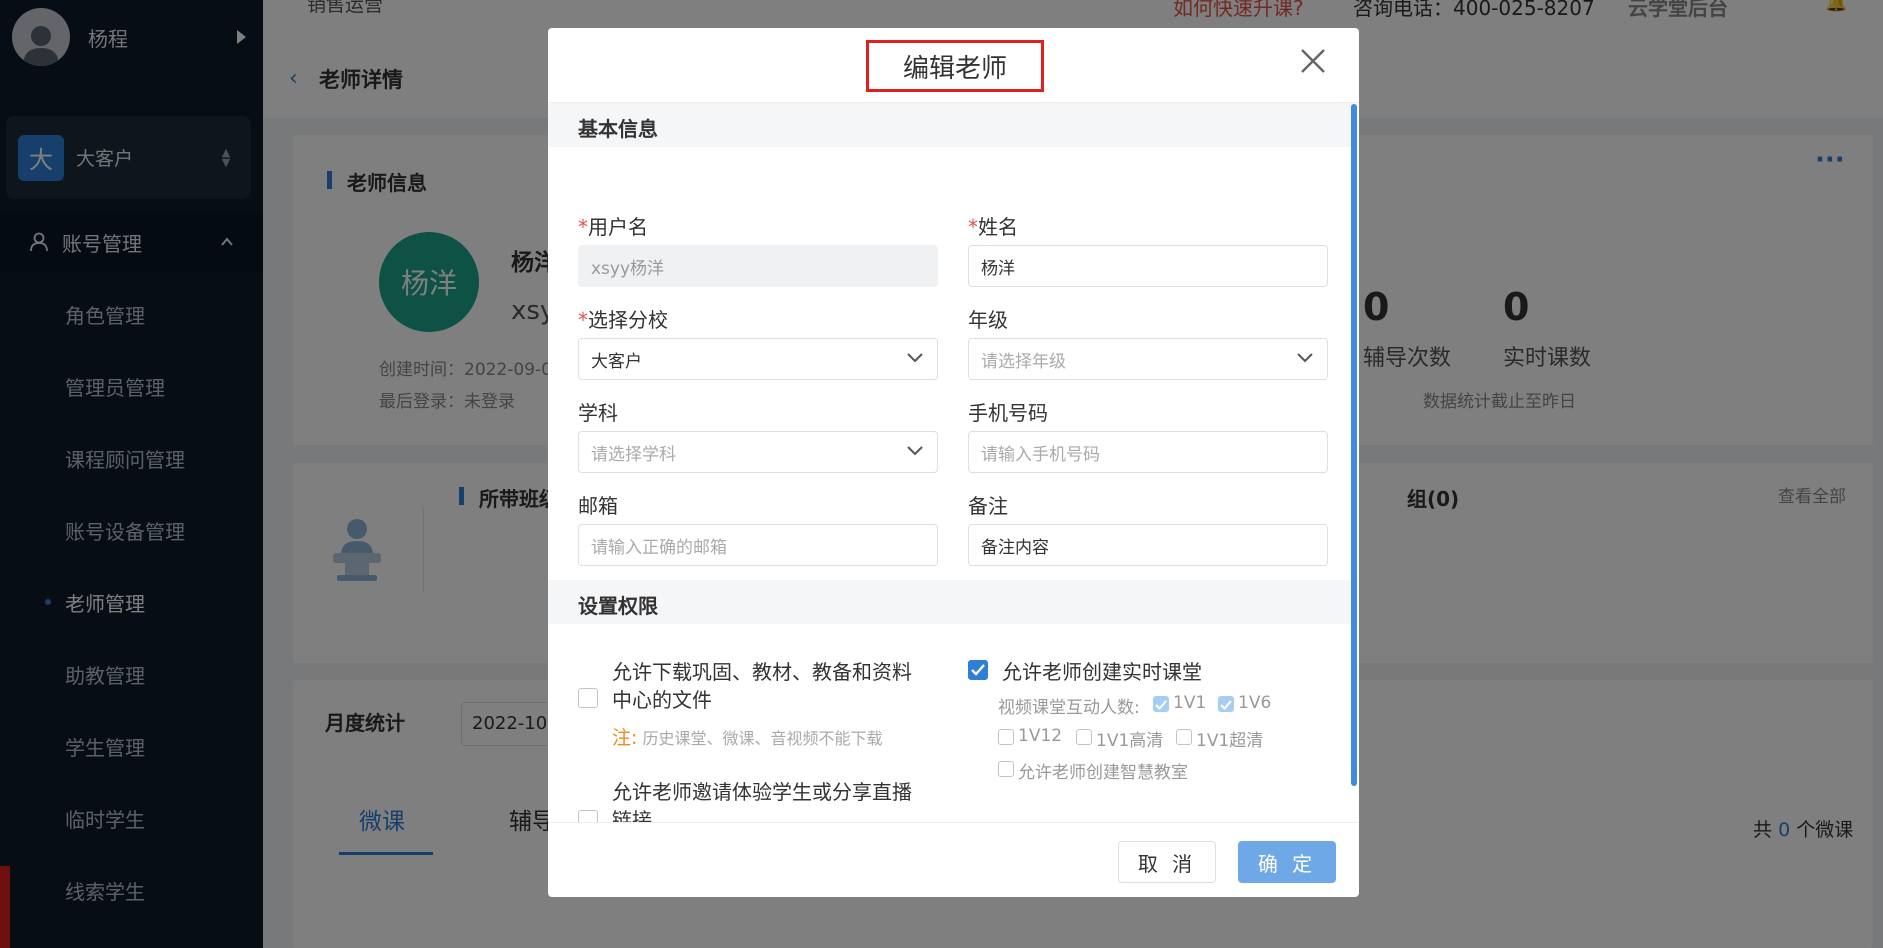  What do you see at coordinates (1148, 359) in the screenshot?
I see `grade-select: 请选择年级` at bounding box center [1148, 359].